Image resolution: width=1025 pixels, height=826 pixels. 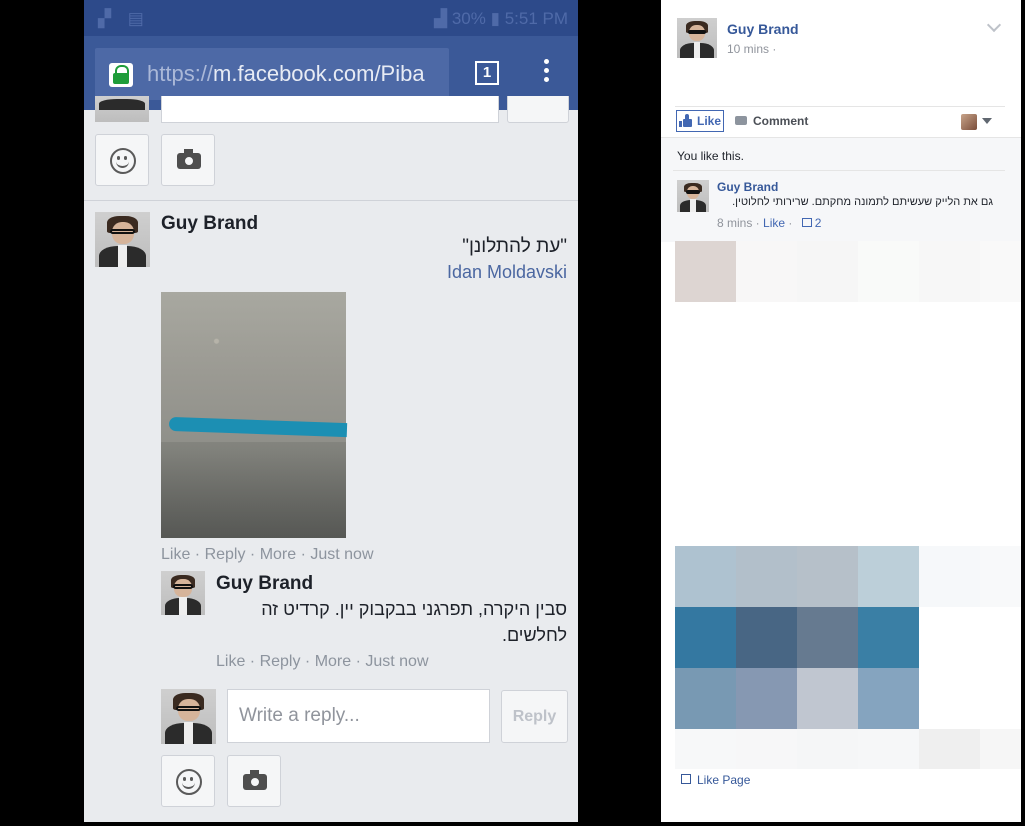 I want to click on battery-level: 30%, so click(x=468, y=18).